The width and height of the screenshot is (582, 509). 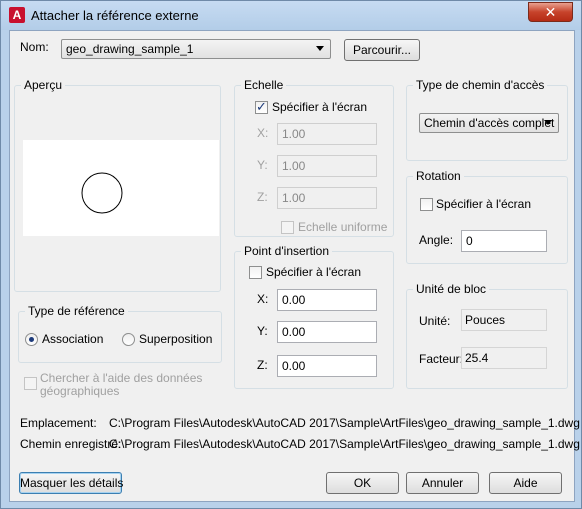 What do you see at coordinates (58, 423) in the screenshot?
I see `location-found-label: Emplacement:` at bounding box center [58, 423].